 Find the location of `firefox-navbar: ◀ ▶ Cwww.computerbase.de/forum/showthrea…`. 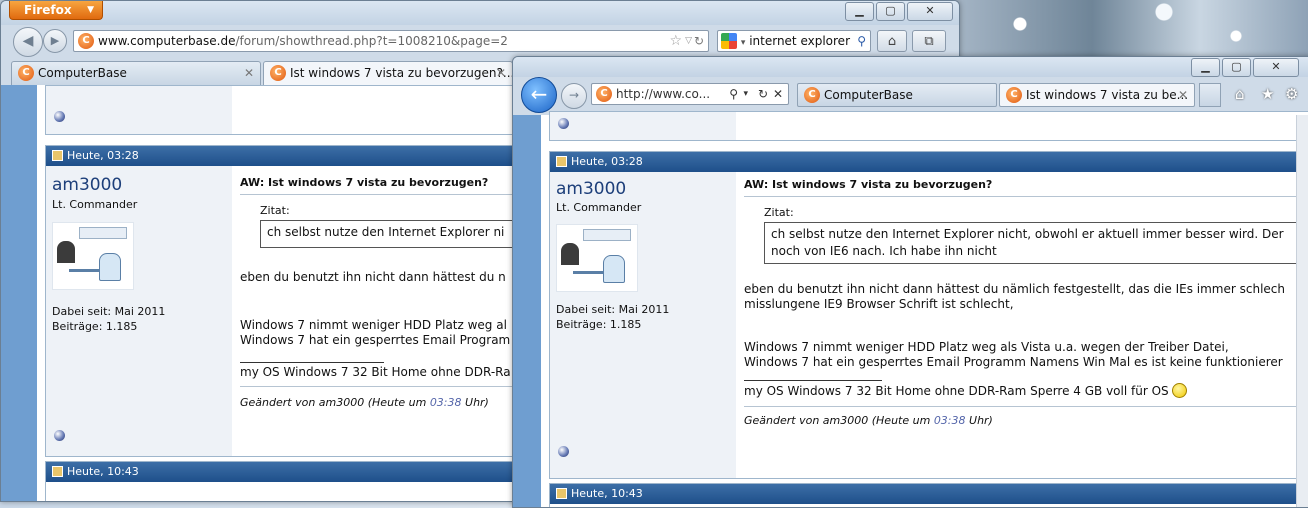

firefox-navbar: ◀ ▶ Cwww.computerbase.de/forum/showthrea… is located at coordinates (480, 42).